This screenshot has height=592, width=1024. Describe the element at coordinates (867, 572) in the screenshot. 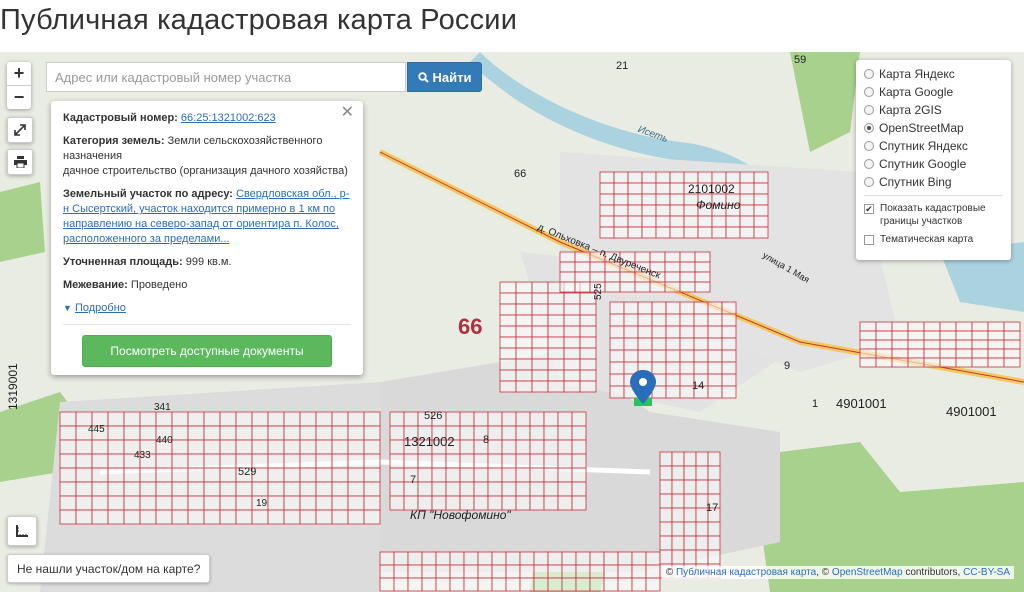

I see `attribution-link-osm: OpenStreetMap` at that location.